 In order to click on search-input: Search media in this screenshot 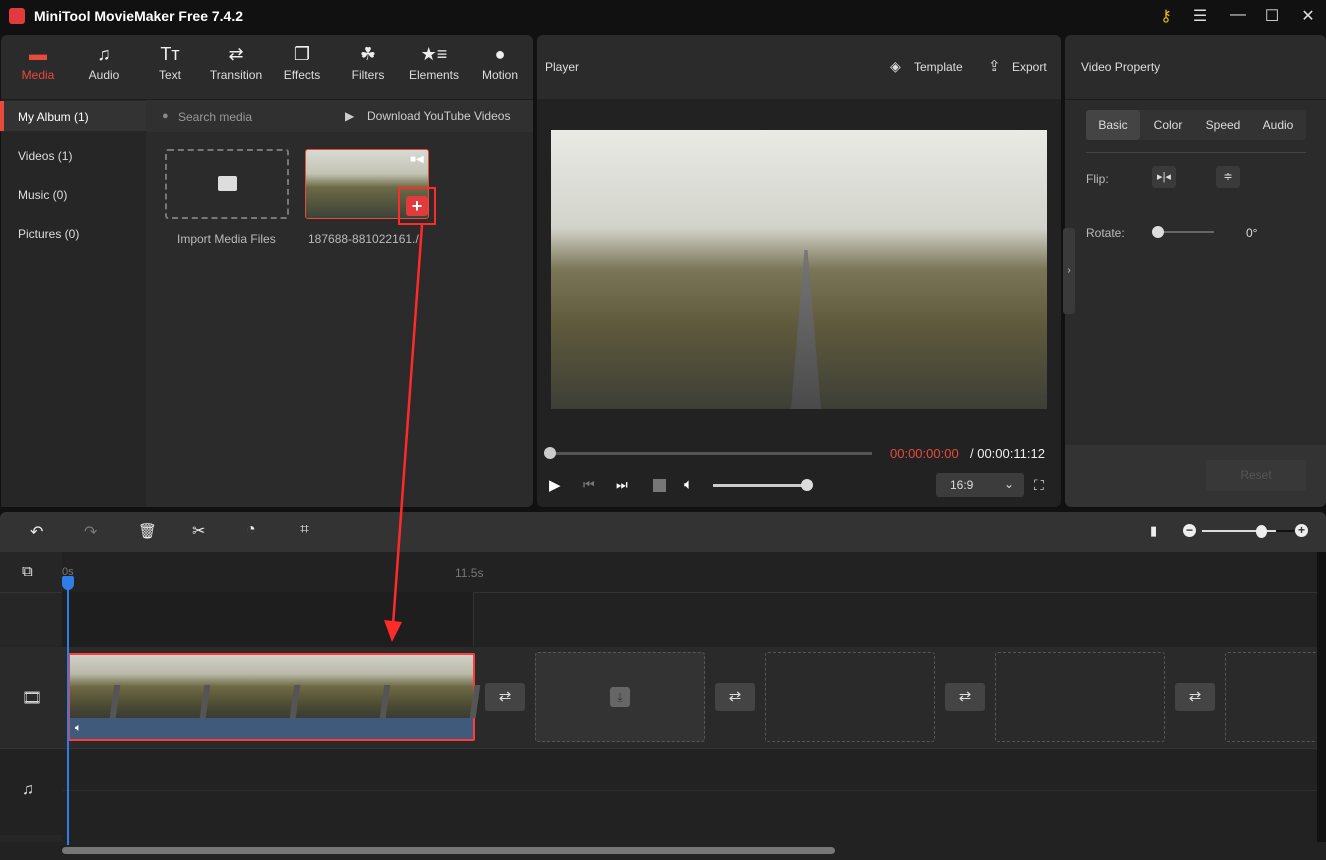, I will do `click(215, 117)`.